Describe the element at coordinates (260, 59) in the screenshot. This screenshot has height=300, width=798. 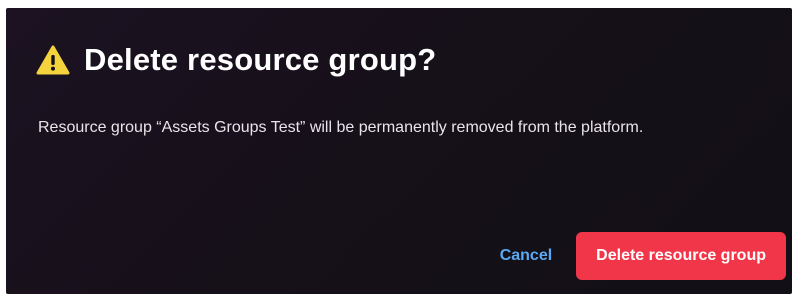
I see `dialog-title: Delete resource group?` at that location.